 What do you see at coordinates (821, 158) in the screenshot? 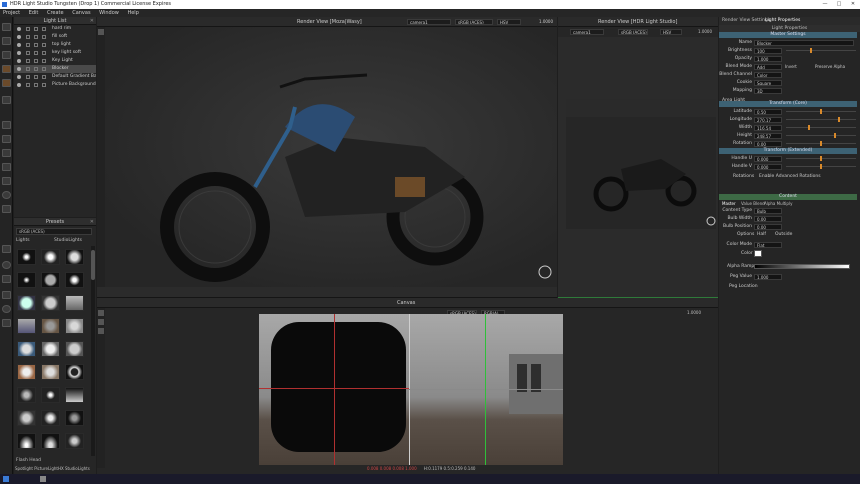
I see `handle-u-slider` at bounding box center [821, 158].